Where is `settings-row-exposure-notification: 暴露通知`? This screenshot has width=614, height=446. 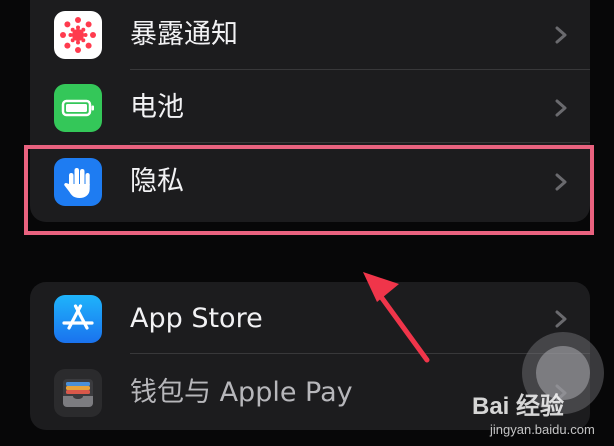
settings-row-exposure-notification: 暴露通知 is located at coordinates (310, 35).